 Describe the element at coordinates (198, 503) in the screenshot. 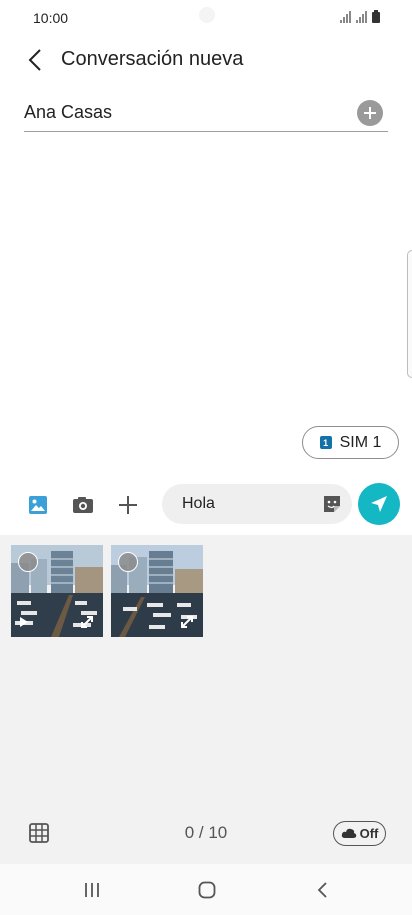

I see `message-text: Hola` at that location.